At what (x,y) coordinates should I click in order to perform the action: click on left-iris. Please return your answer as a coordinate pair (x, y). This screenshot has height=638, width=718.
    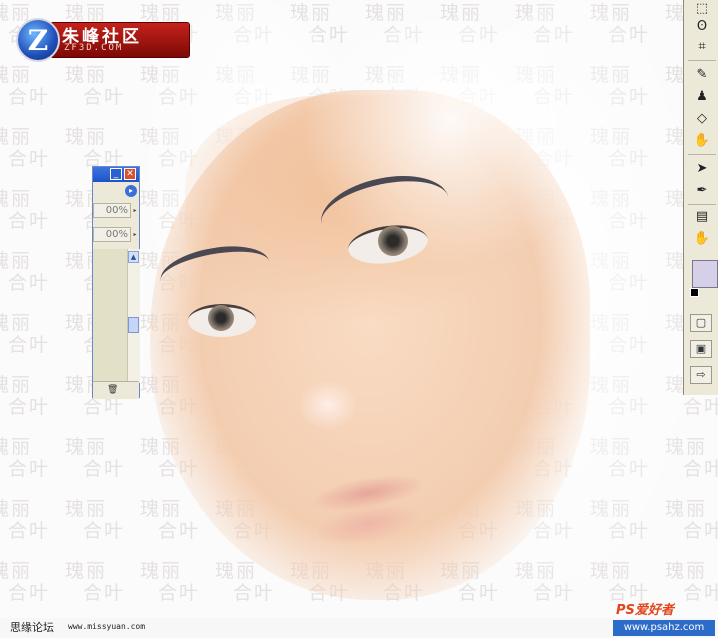
    Looking at the image, I should click on (221, 318).